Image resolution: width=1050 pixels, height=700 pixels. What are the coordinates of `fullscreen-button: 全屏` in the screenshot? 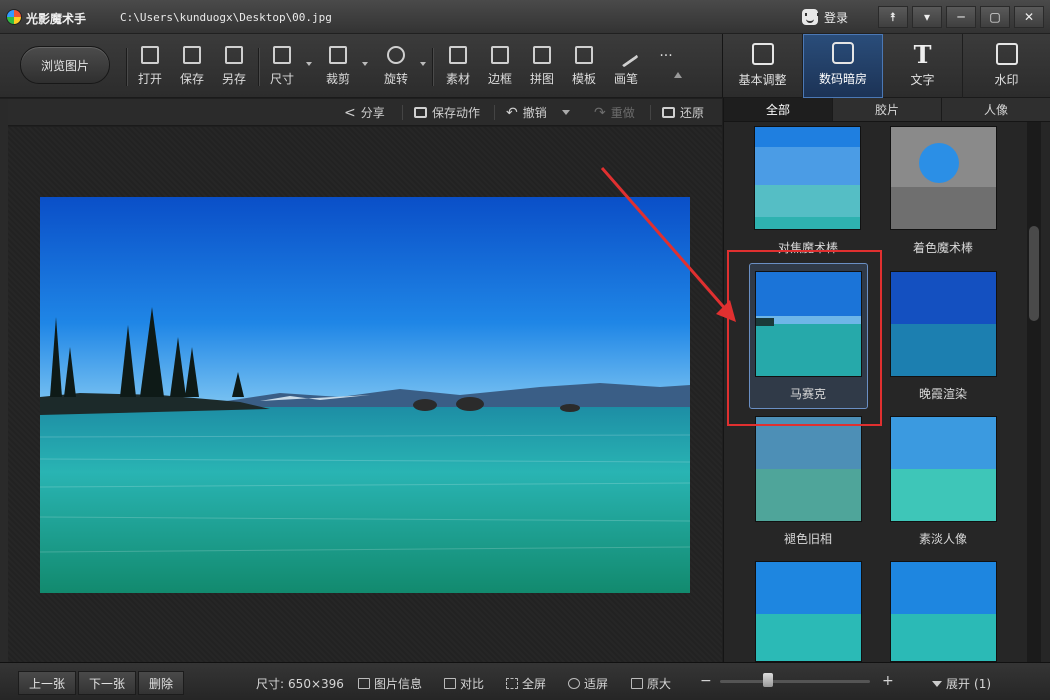 It's located at (526, 683).